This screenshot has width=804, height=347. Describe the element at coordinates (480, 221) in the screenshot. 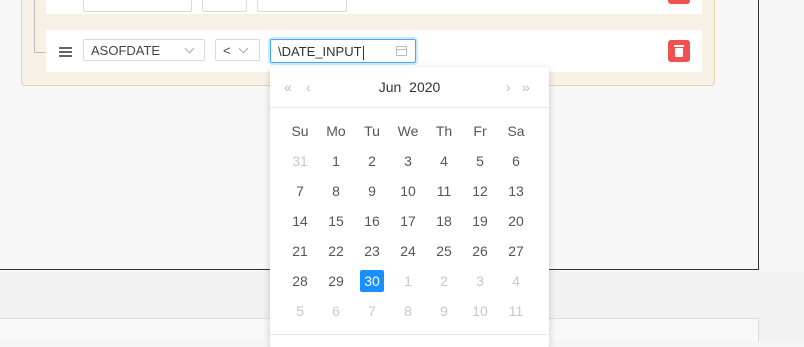

I see `day-cell: 19` at that location.